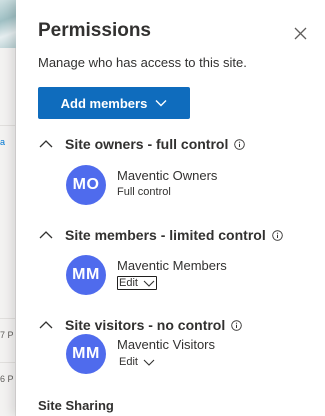  I want to click on member-name: Maventic Members, so click(172, 265).